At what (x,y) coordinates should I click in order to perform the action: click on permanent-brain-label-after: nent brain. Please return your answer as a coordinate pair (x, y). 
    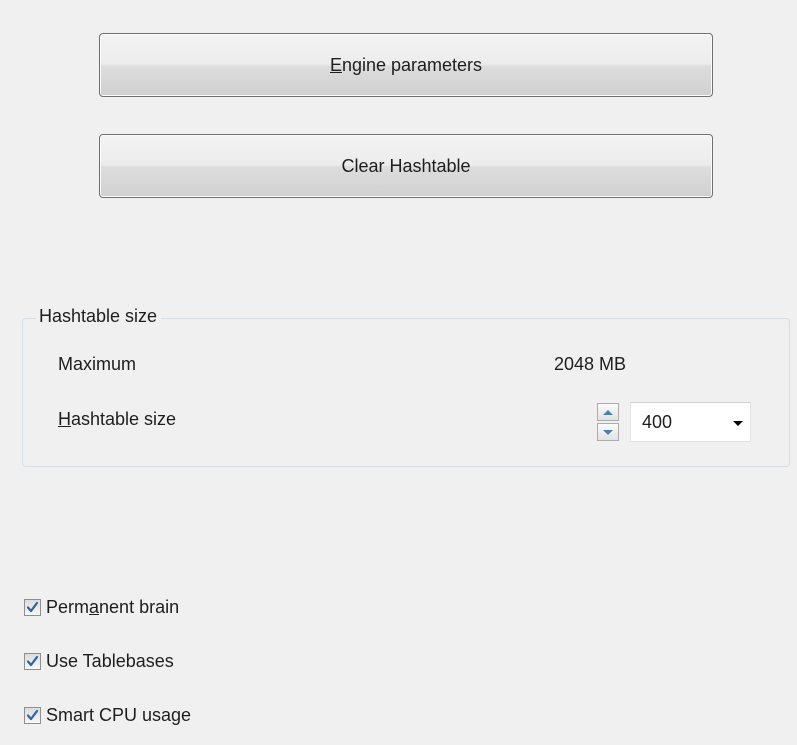
    Looking at the image, I should click on (139, 607).